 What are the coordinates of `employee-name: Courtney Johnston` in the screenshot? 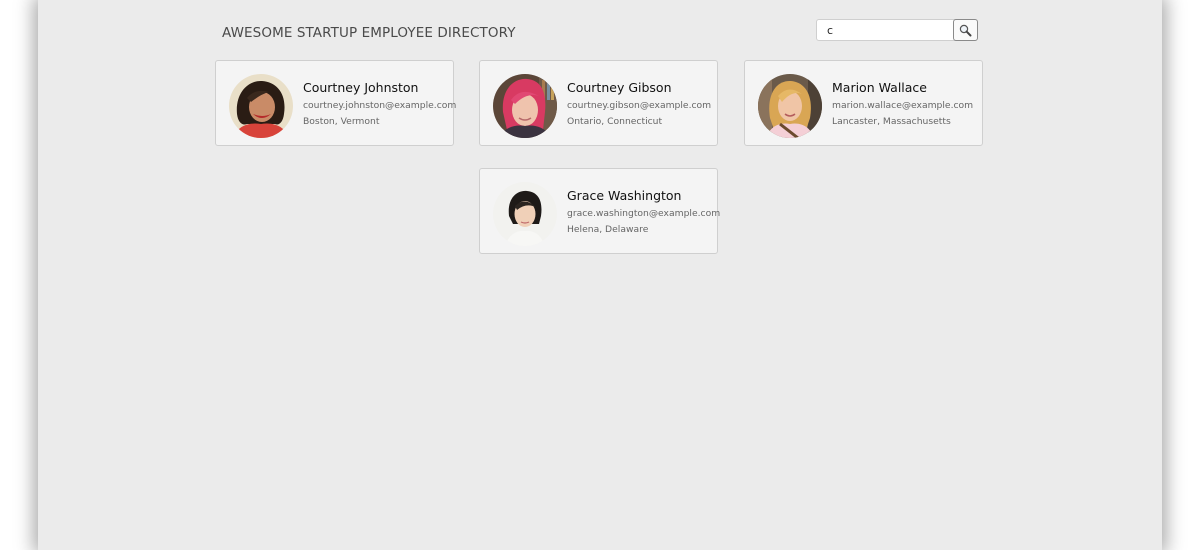 It's located at (361, 87).